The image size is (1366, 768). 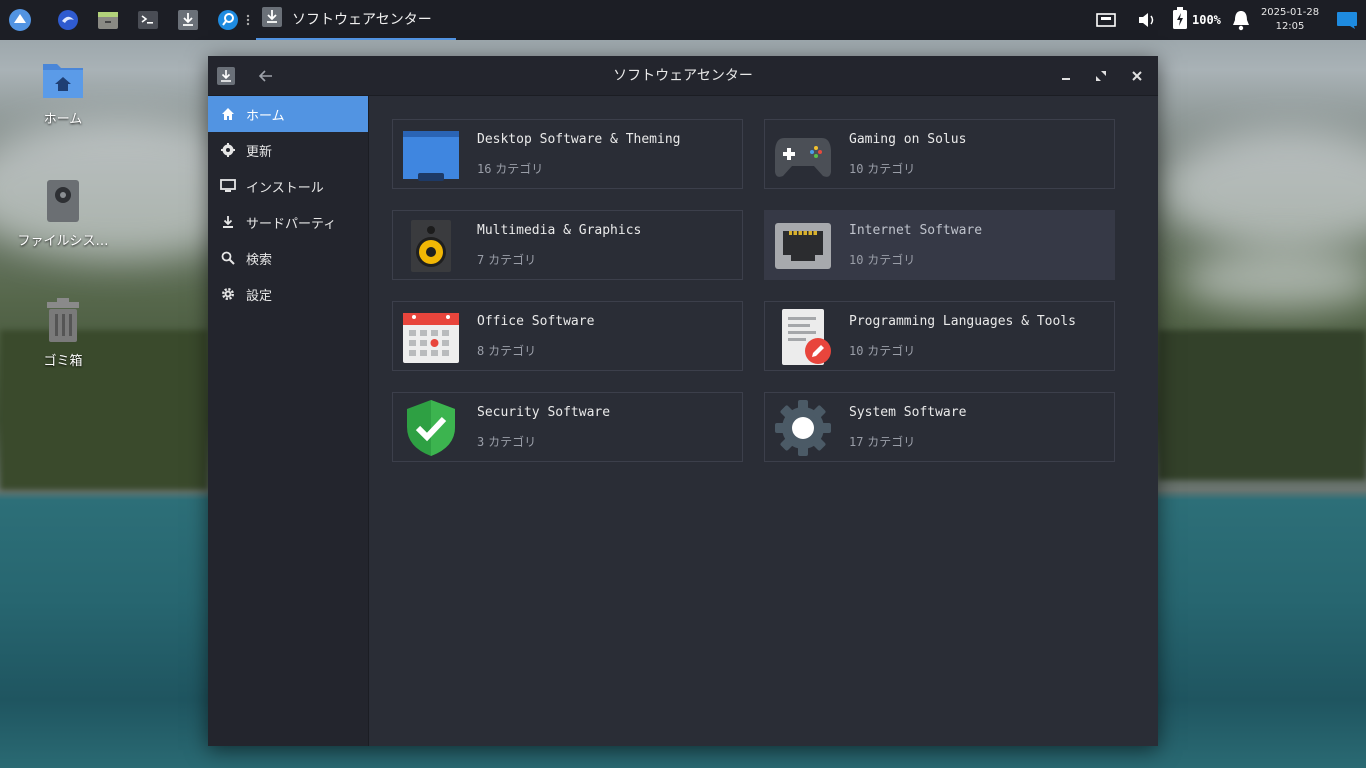 What do you see at coordinates (228, 294) in the screenshot?
I see `settings-icon` at bounding box center [228, 294].